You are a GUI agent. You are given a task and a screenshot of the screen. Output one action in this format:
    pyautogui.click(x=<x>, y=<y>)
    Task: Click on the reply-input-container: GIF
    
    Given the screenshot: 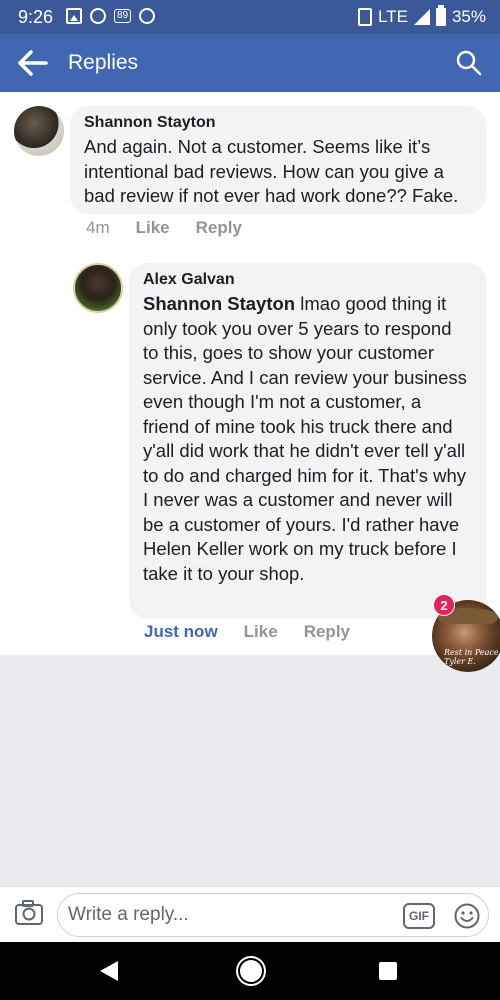 What is the action you would take?
    pyautogui.click(x=273, y=915)
    